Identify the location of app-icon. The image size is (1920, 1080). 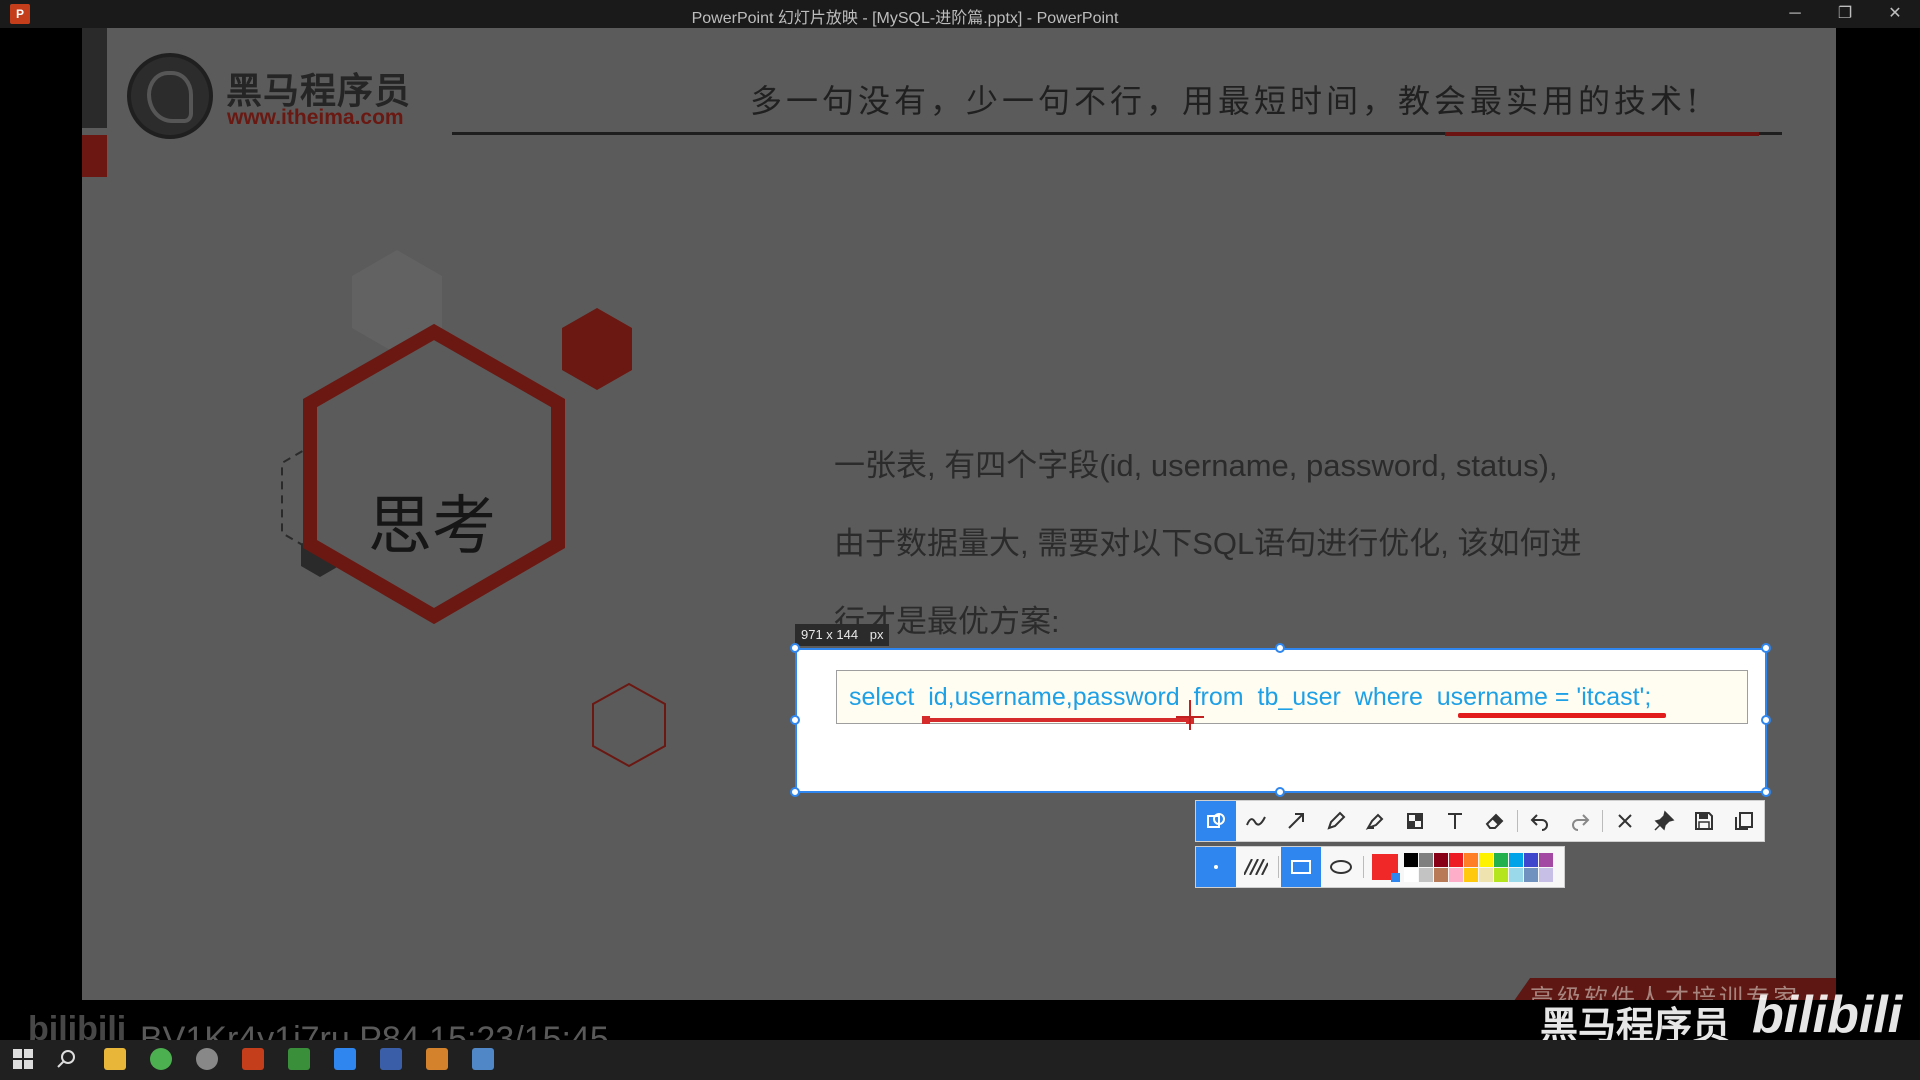
(207, 1059).